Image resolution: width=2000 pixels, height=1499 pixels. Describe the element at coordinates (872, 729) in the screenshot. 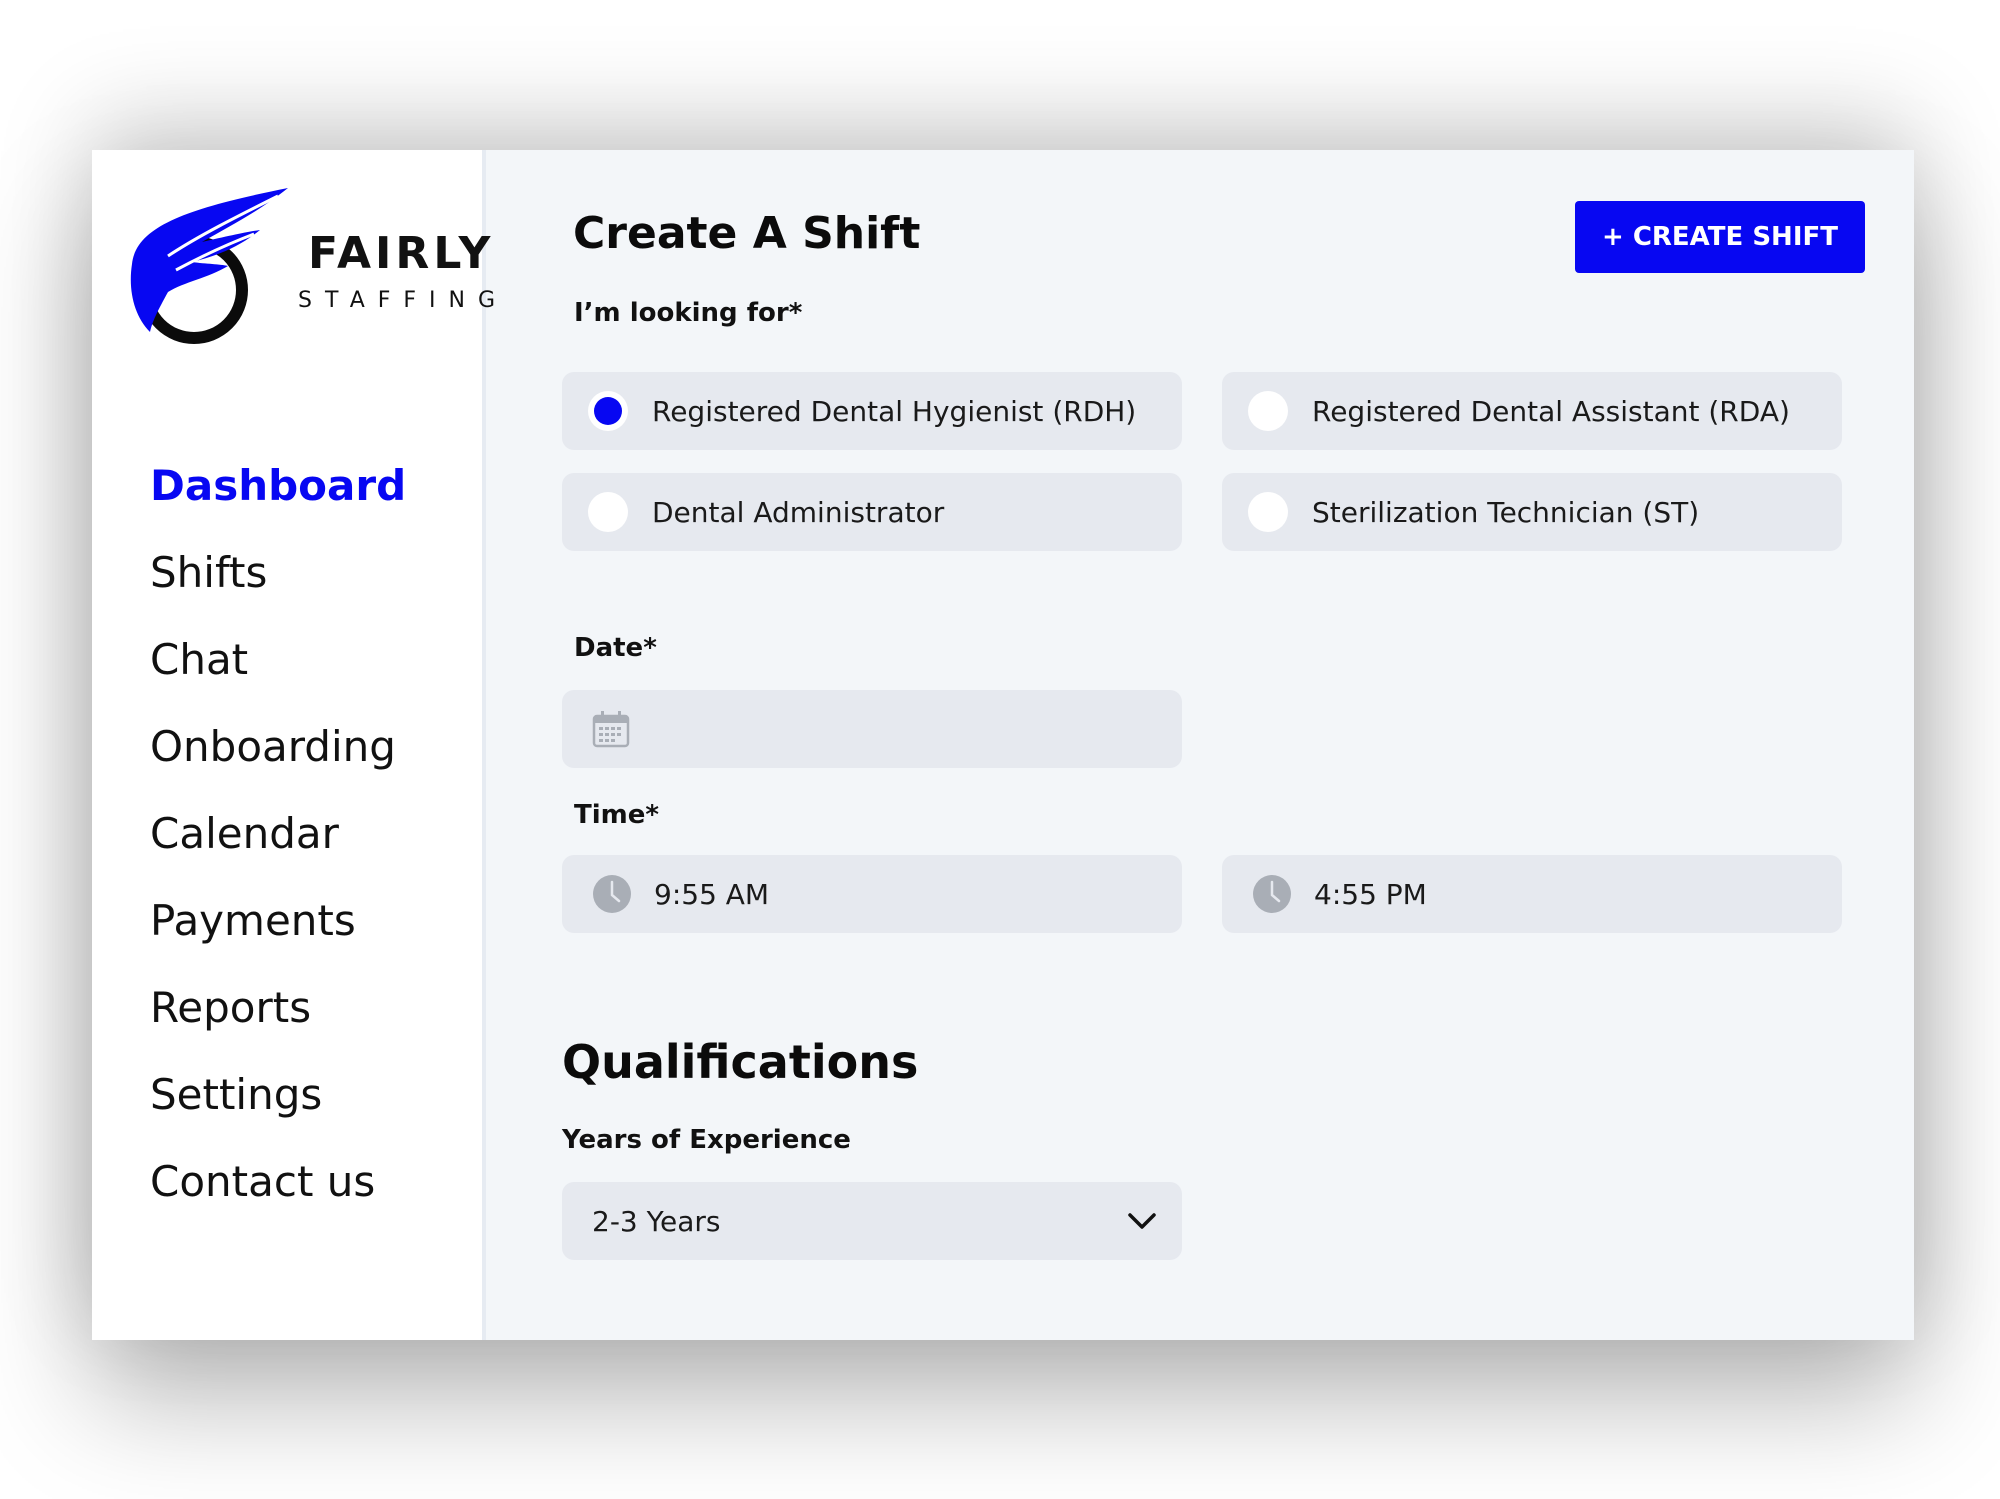

I see `date-input` at that location.